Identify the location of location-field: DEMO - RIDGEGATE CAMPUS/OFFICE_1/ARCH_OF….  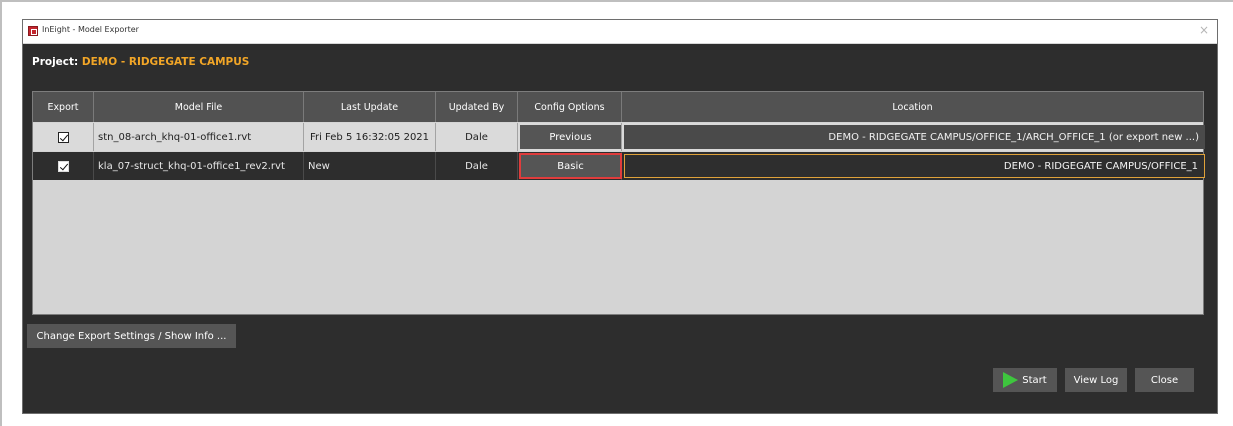
(914, 137).